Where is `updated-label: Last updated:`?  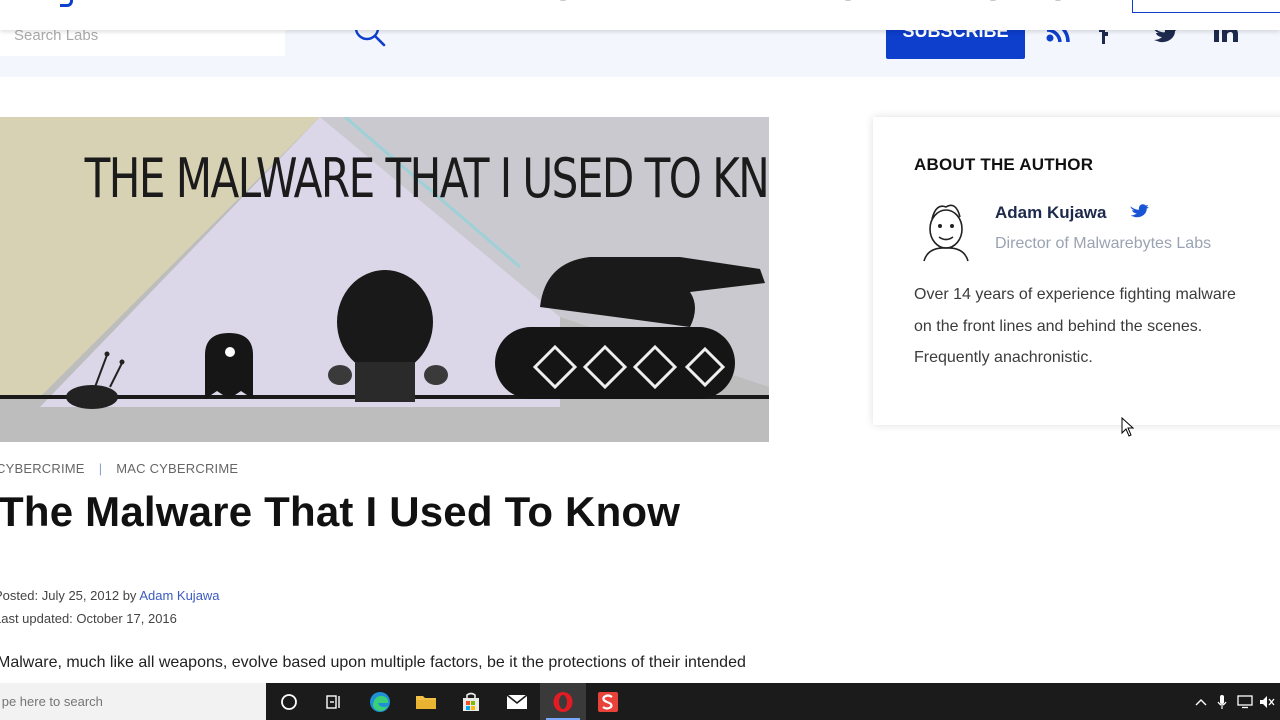 updated-label: Last updated: is located at coordinates (36, 618).